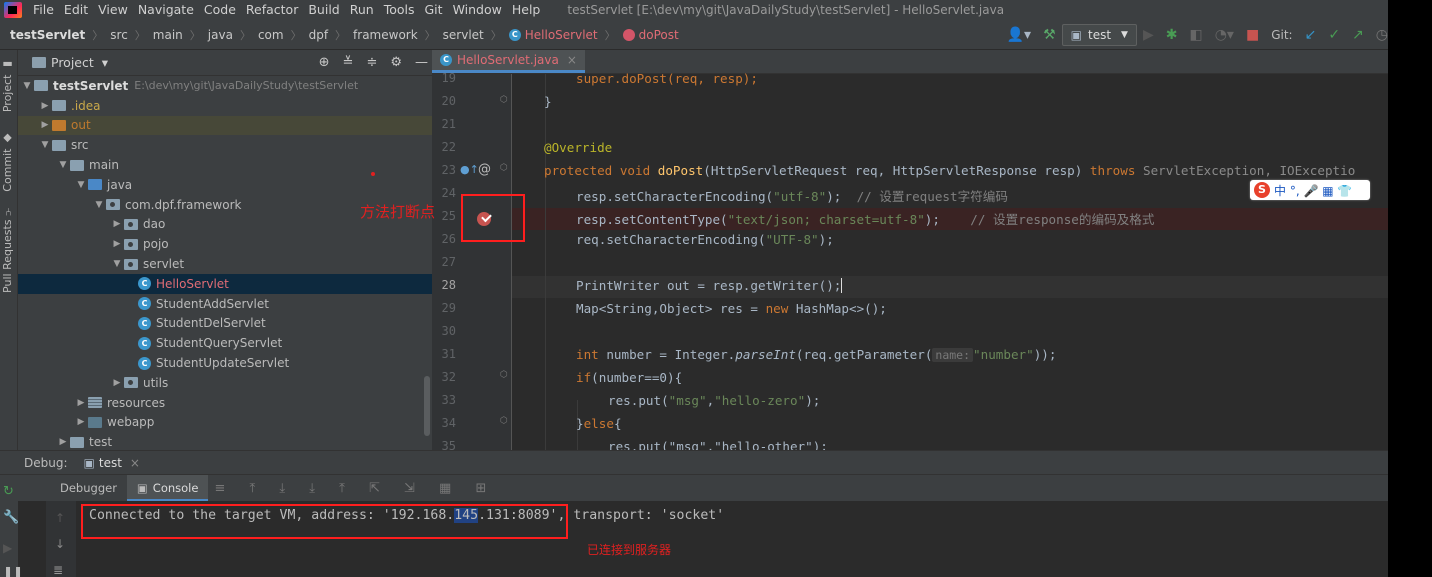  What do you see at coordinates (1224, 35) in the screenshot?
I see `profile-icon: ◔▾` at bounding box center [1224, 35].